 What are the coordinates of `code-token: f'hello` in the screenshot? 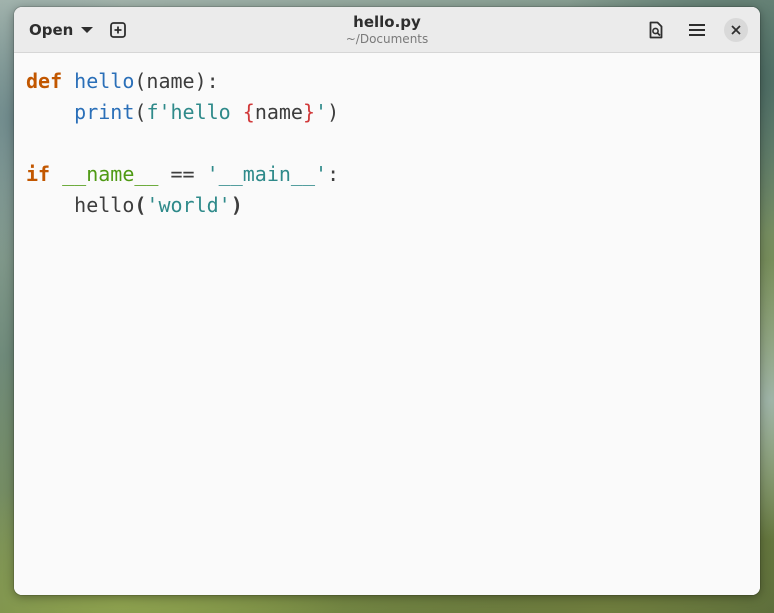 It's located at (194, 112).